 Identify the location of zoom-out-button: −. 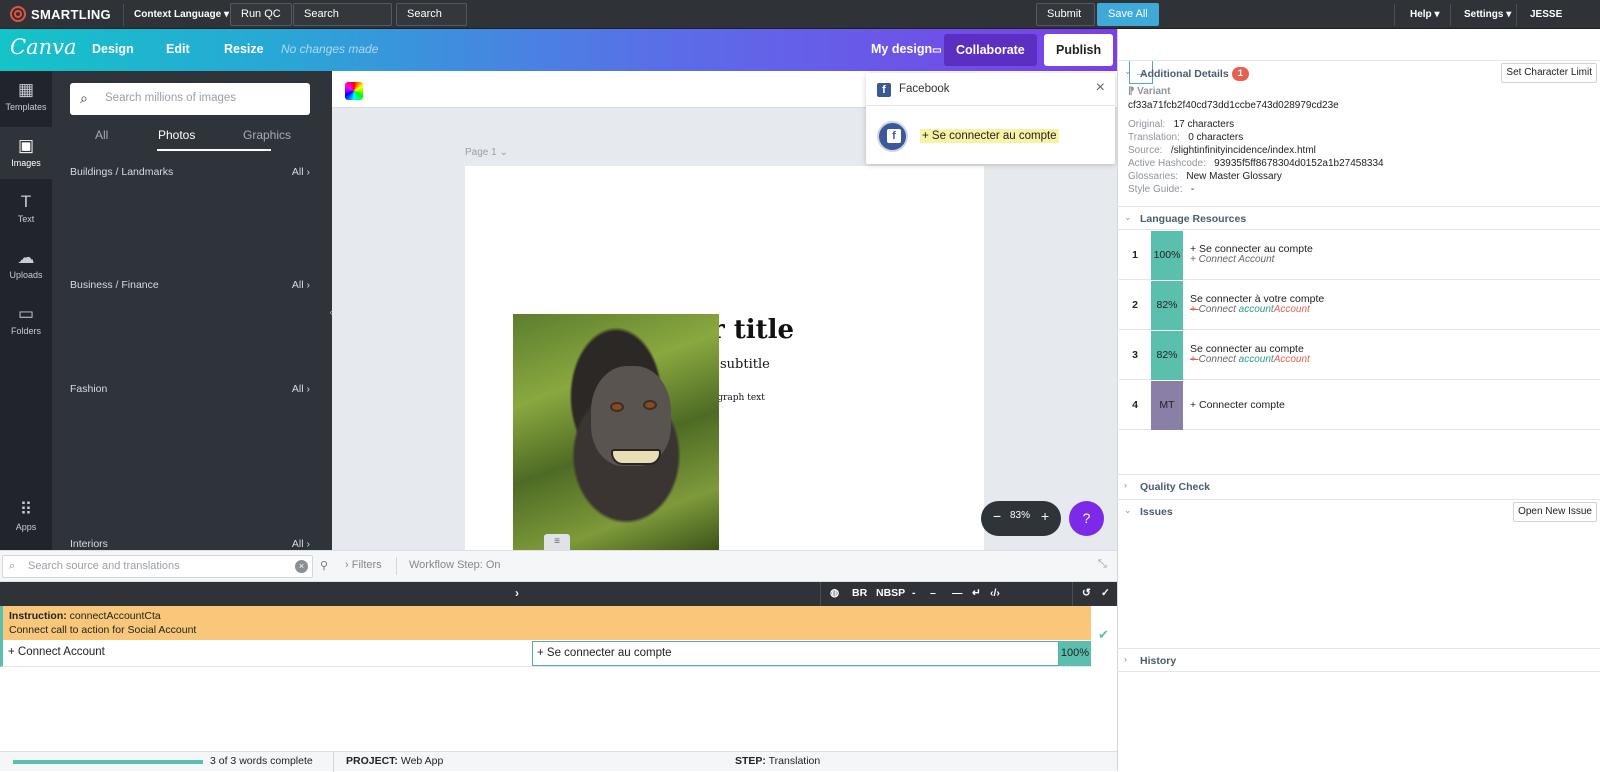
(997, 516).